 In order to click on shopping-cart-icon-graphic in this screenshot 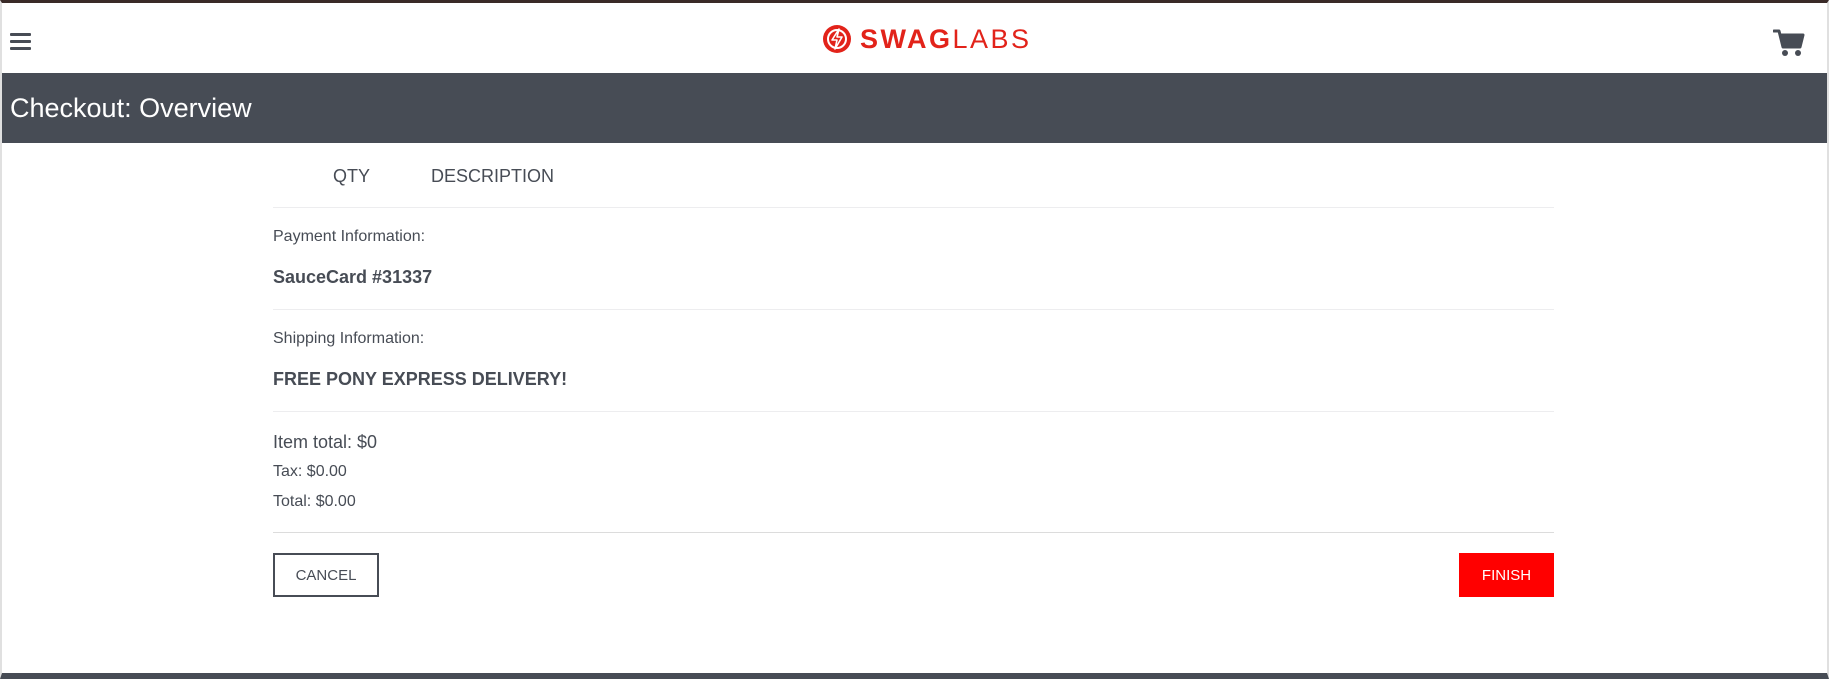, I will do `click(1788, 42)`.